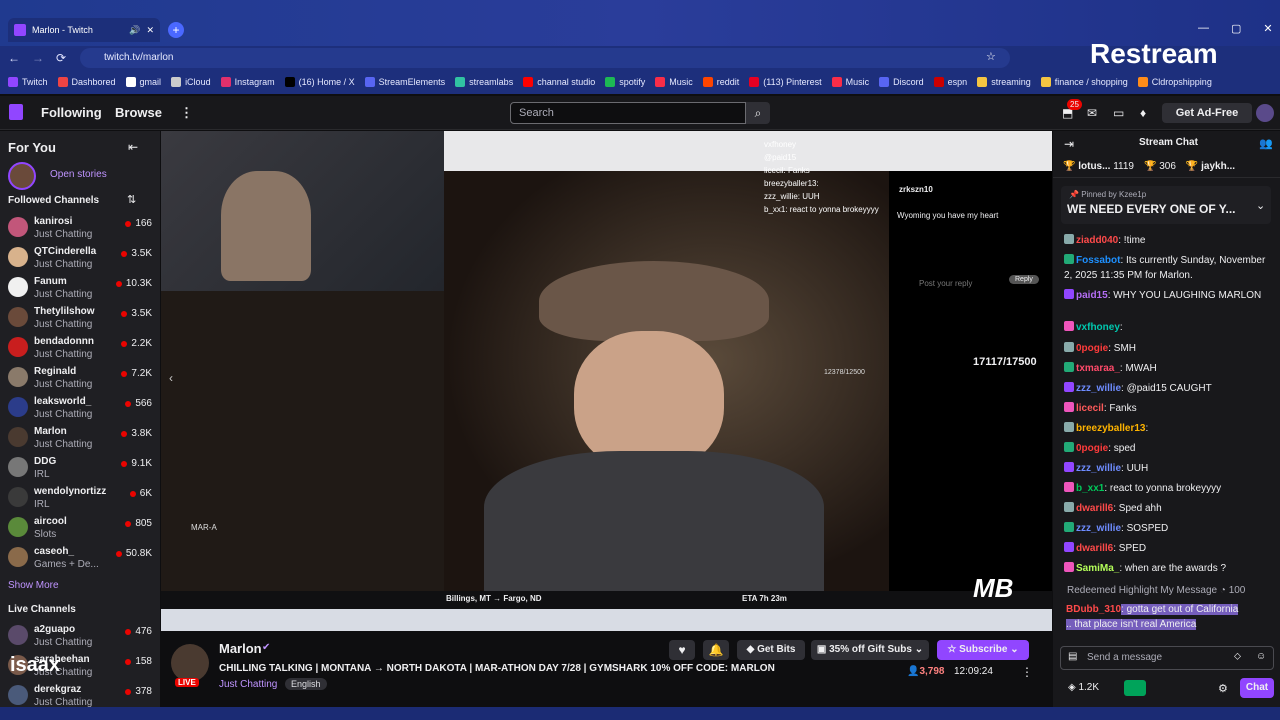 The height and width of the screenshot is (720, 1280). I want to click on bookmark-item: (16) Home / X, so click(319, 82).